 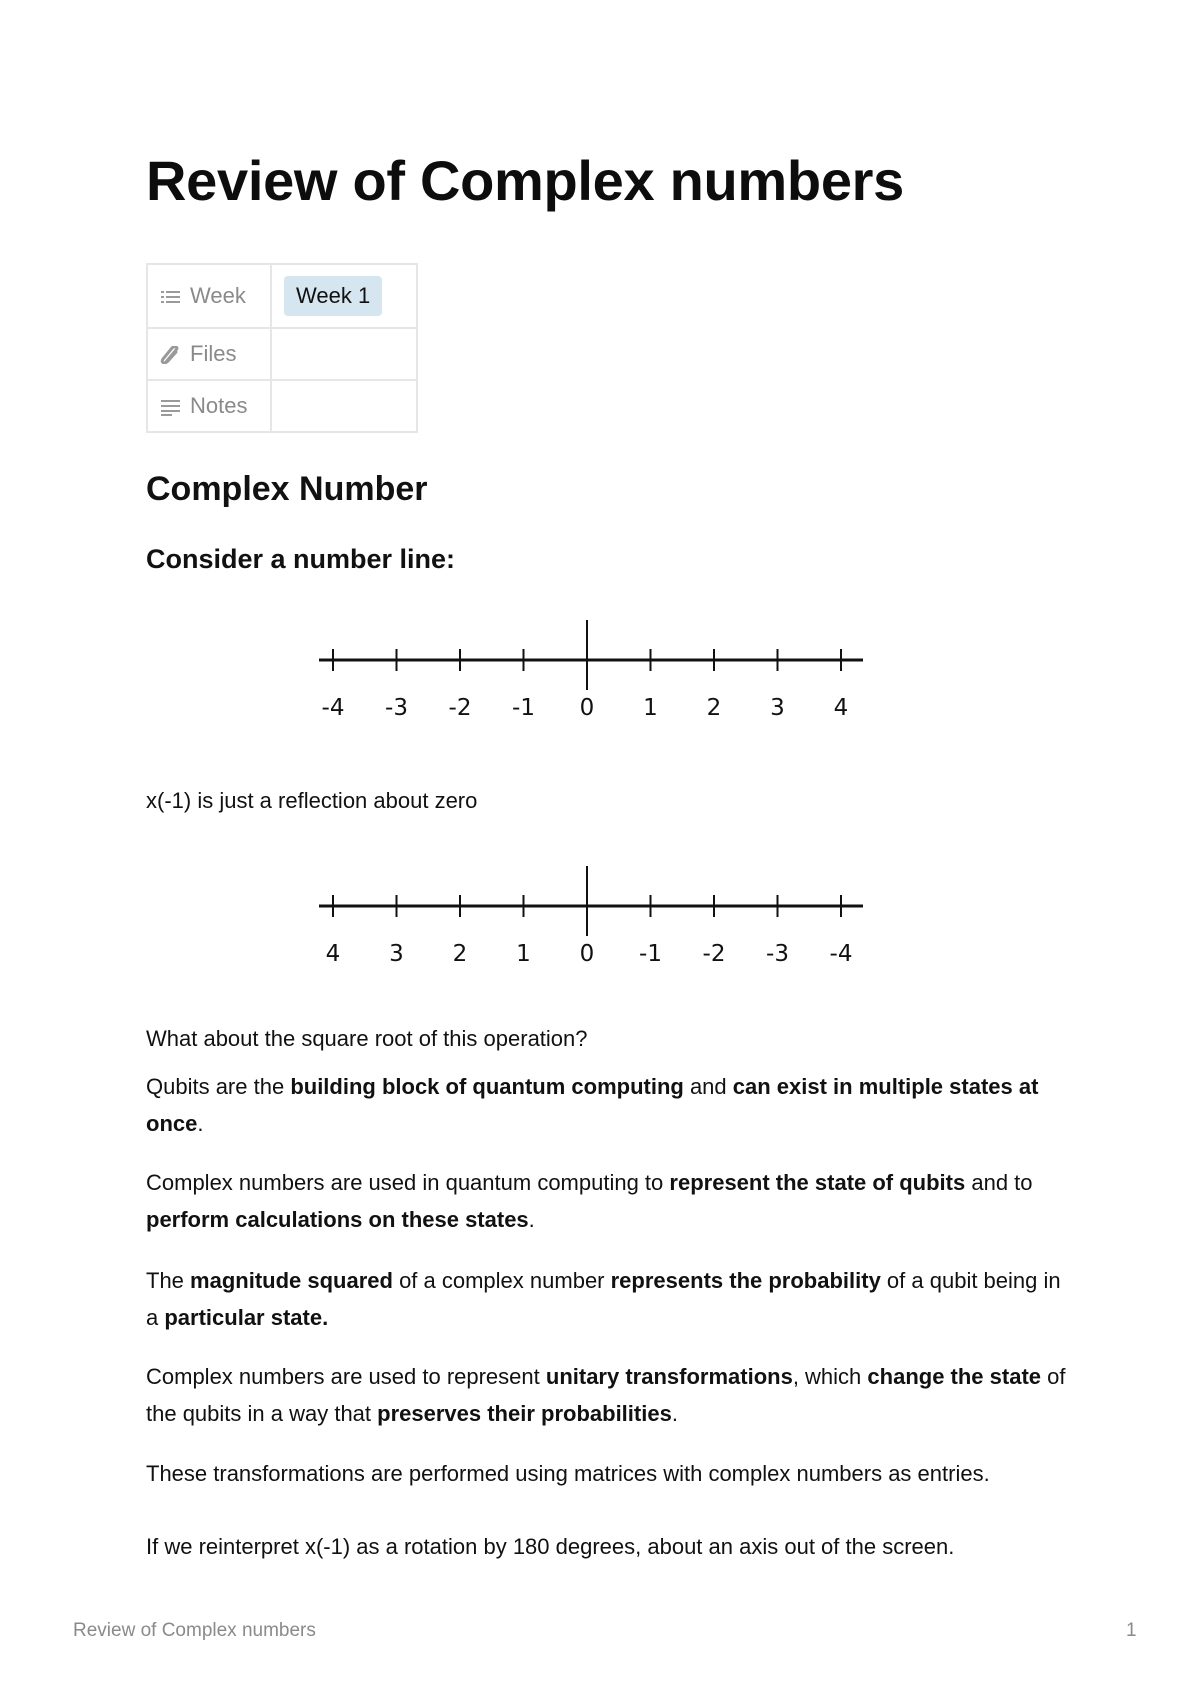 I want to click on text-run: and, so click(x=708, y=1086).